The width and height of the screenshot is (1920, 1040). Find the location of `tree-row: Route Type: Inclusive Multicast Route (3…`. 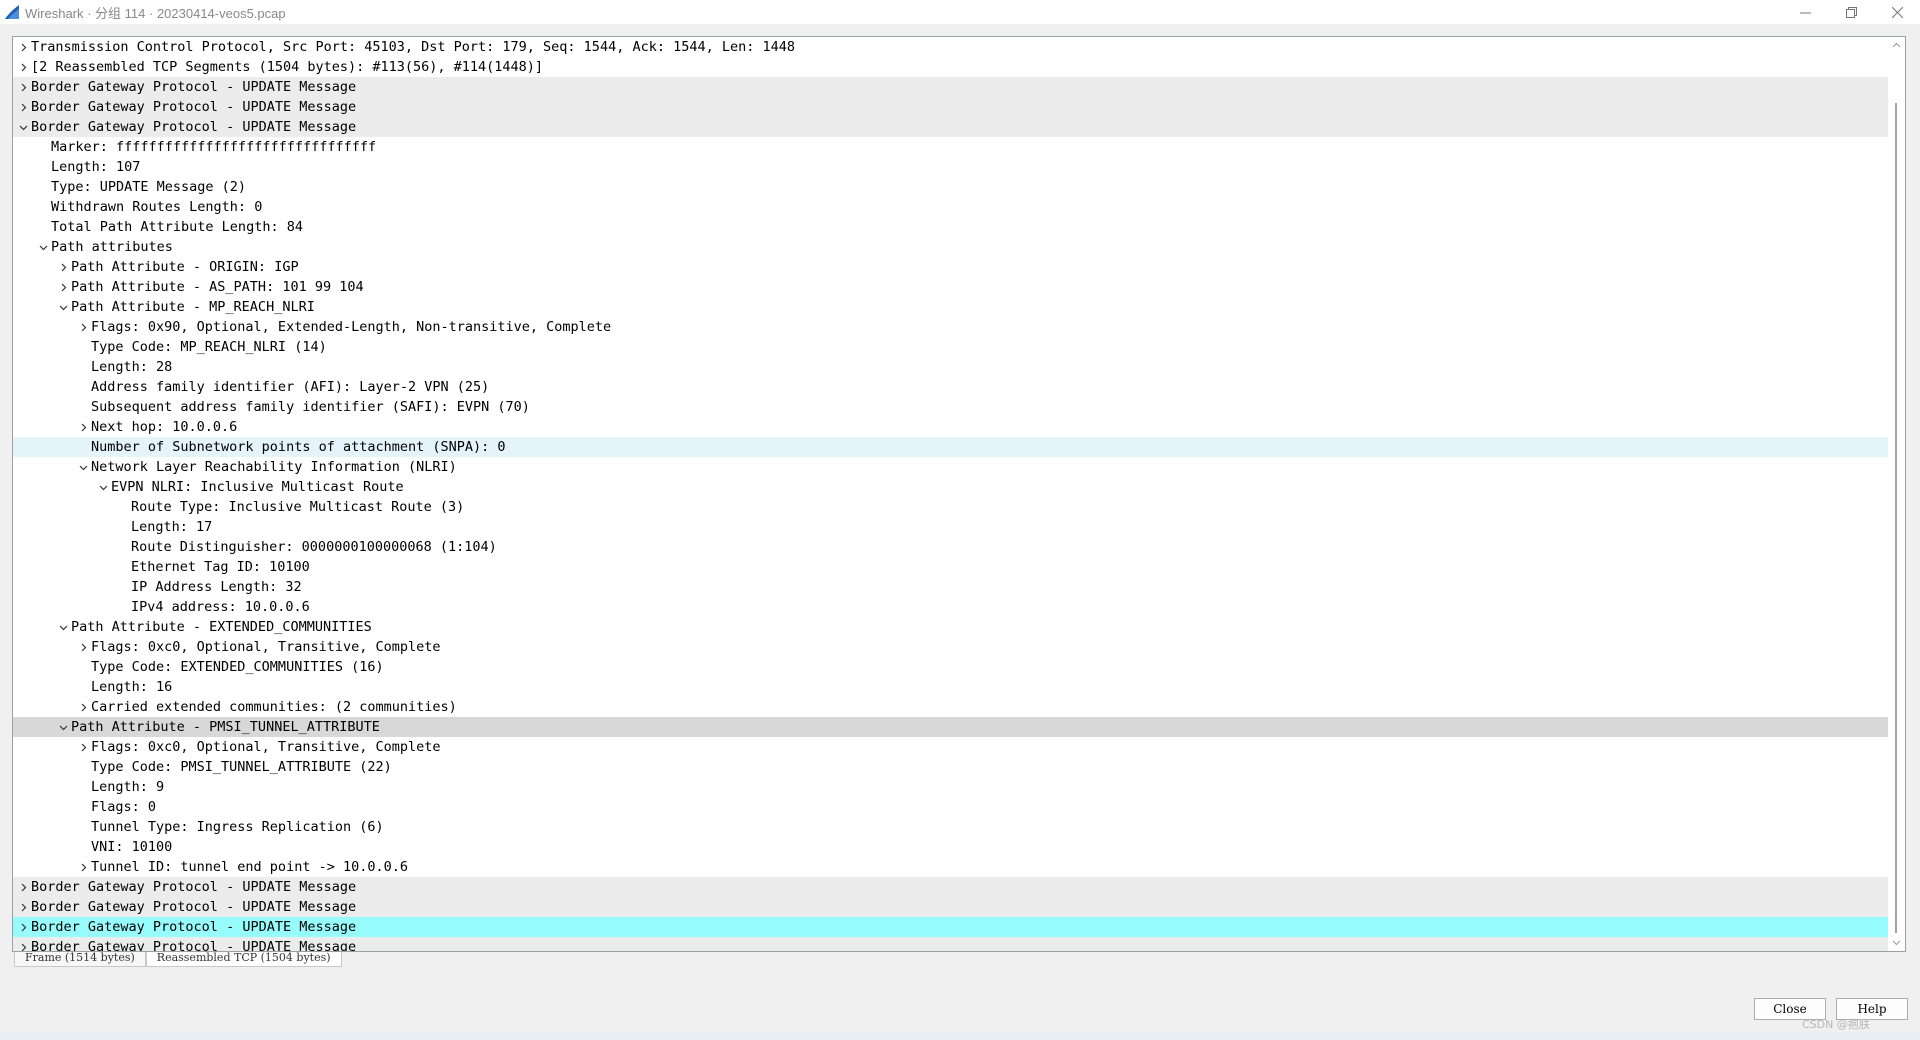

tree-row: Route Type: Inclusive Multicast Route (3… is located at coordinates (951, 507).